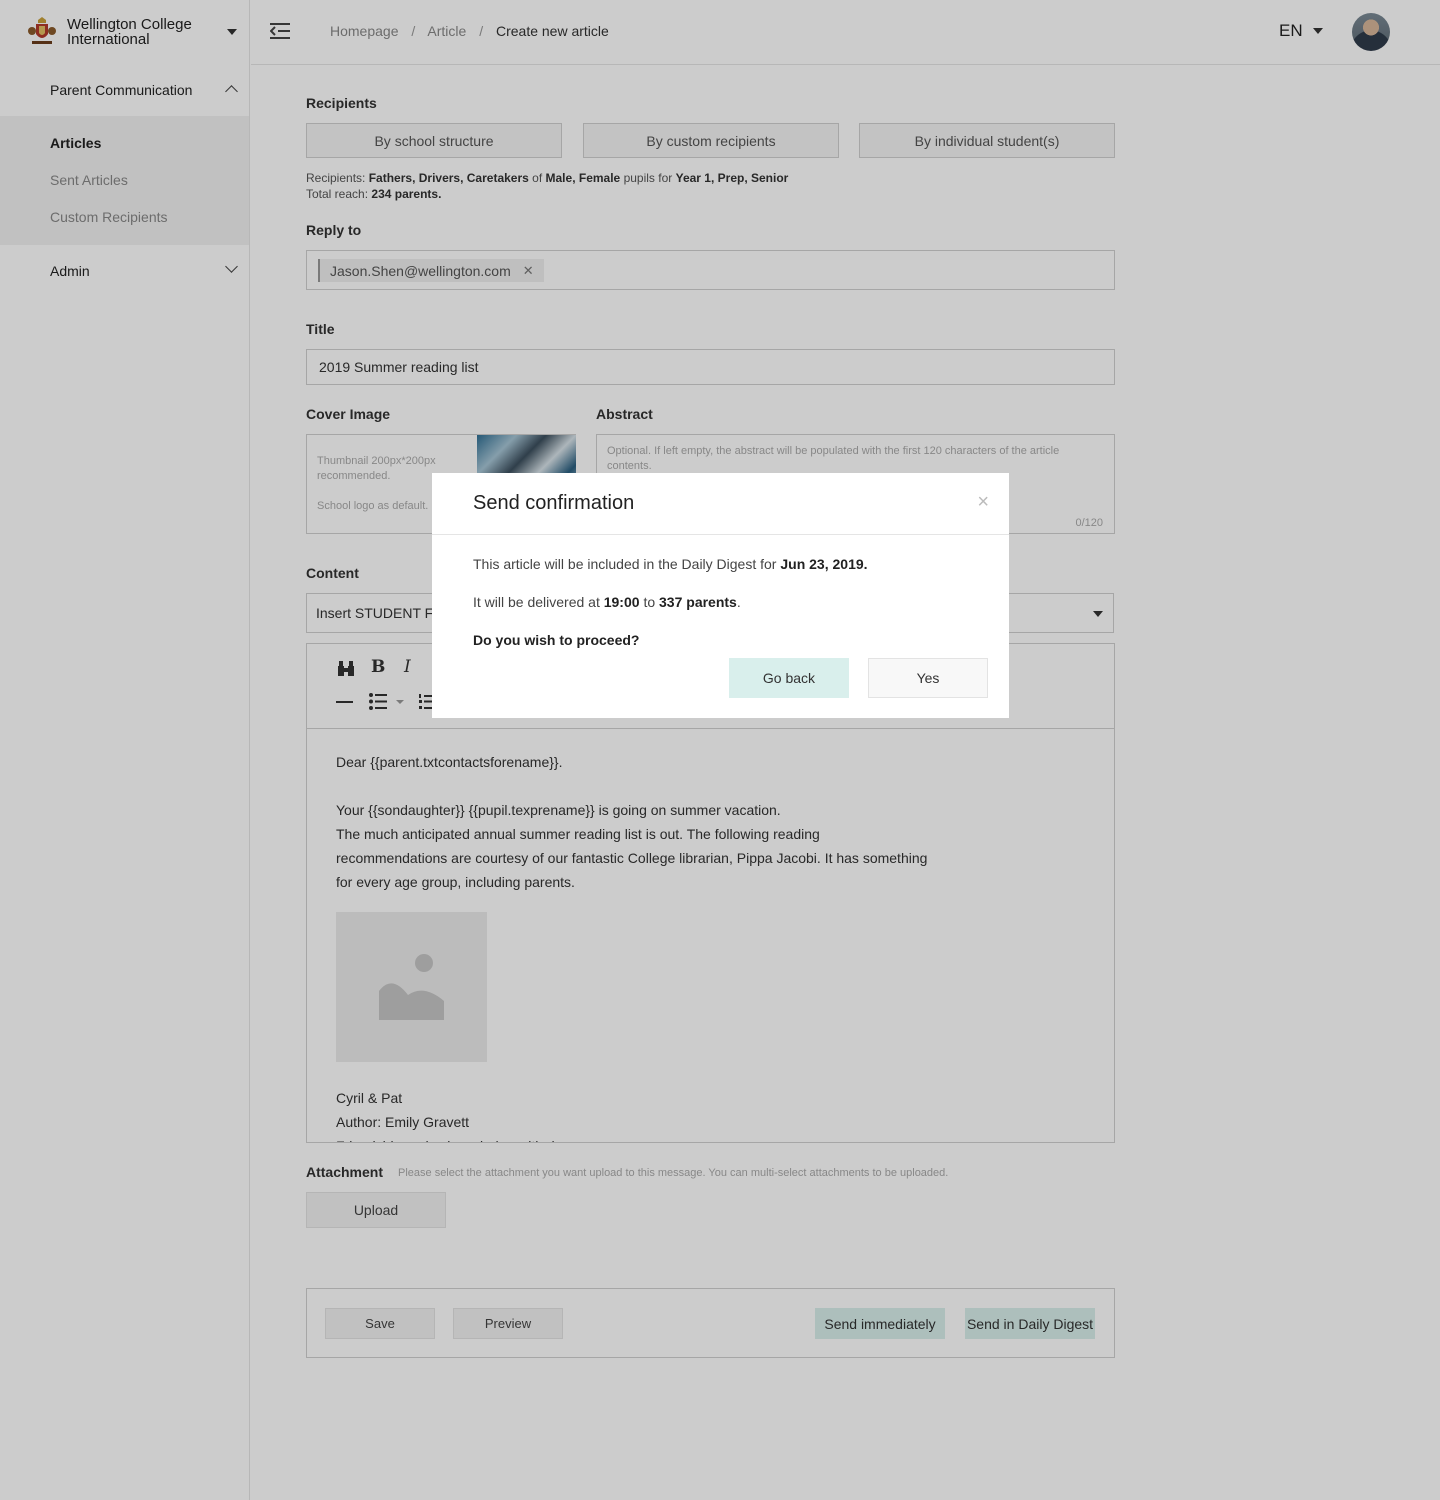 The height and width of the screenshot is (1500, 1440). Describe the element at coordinates (928, 678) in the screenshot. I see `yes-button: Yes` at that location.